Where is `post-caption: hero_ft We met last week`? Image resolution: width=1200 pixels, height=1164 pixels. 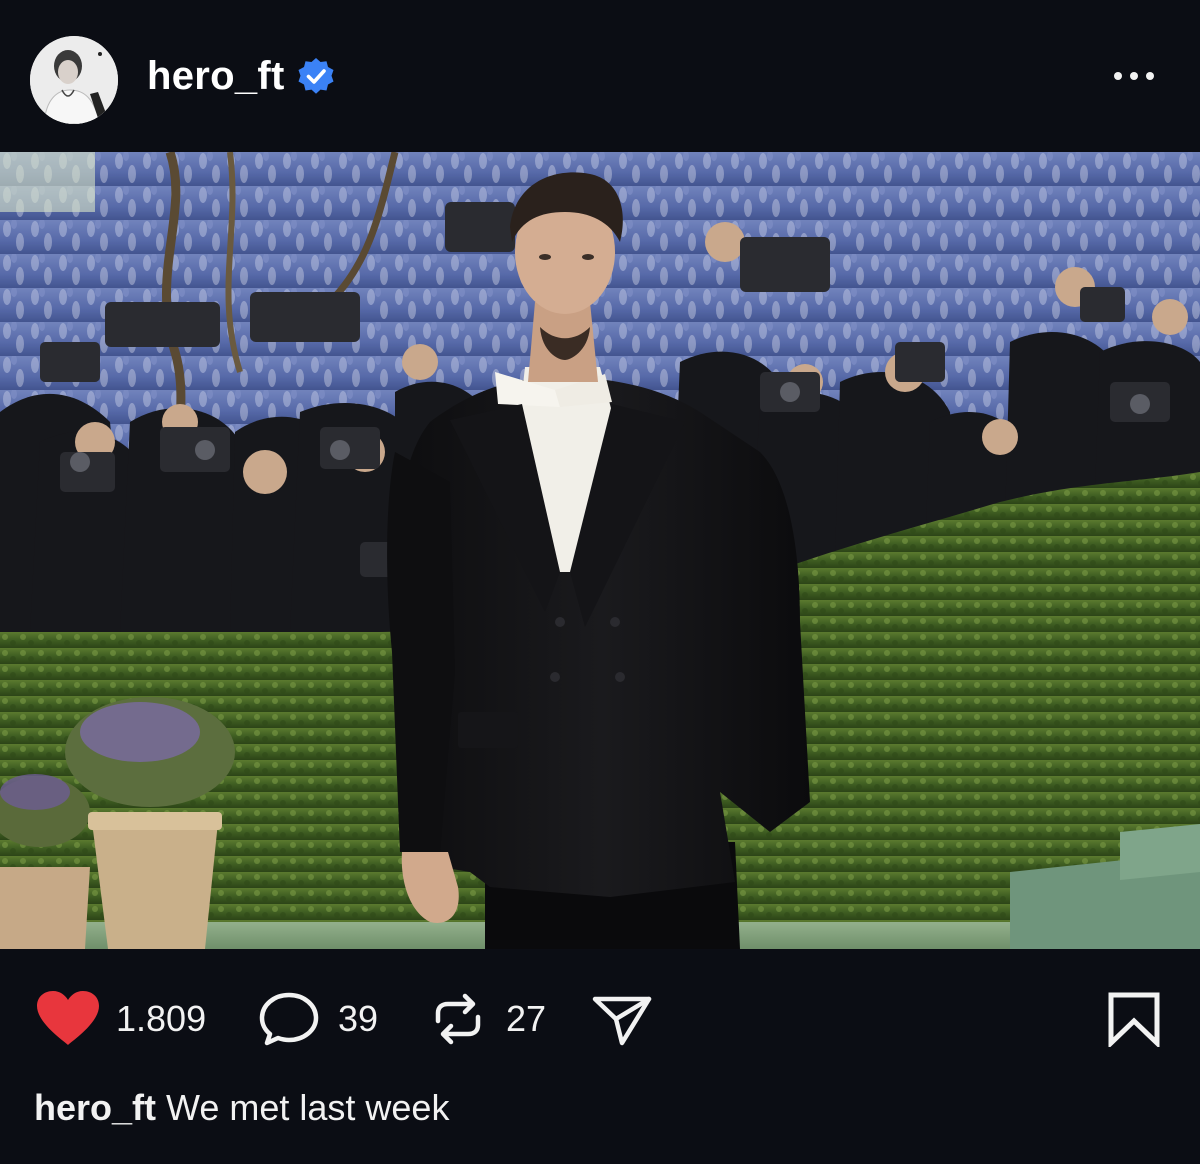
post-caption: hero_ft We met last week is located at coordinates (241, 1108).